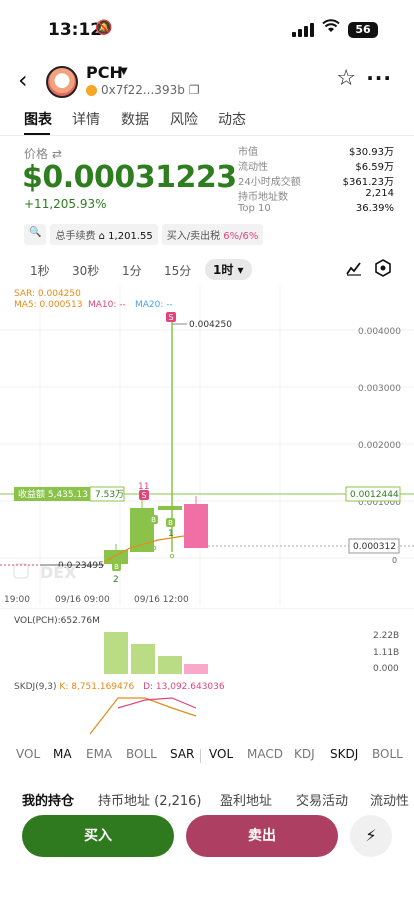 The height and width of the screenshot is (900, 414). I want to click on tab-liquidity: 流动性, so click(389, 799).